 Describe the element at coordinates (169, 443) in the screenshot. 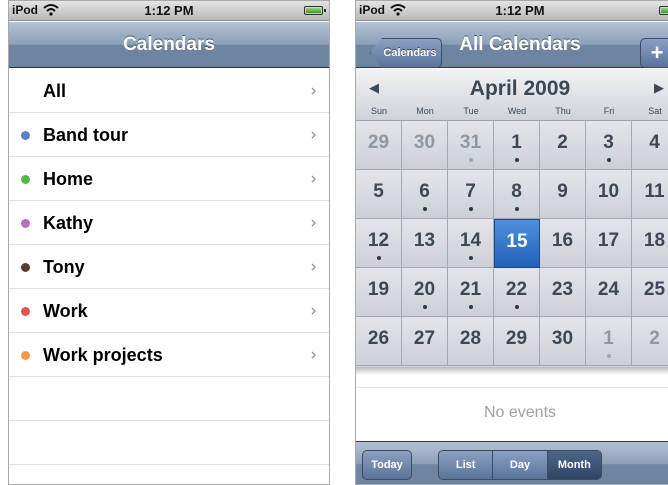

I see `empty-row` at that location.